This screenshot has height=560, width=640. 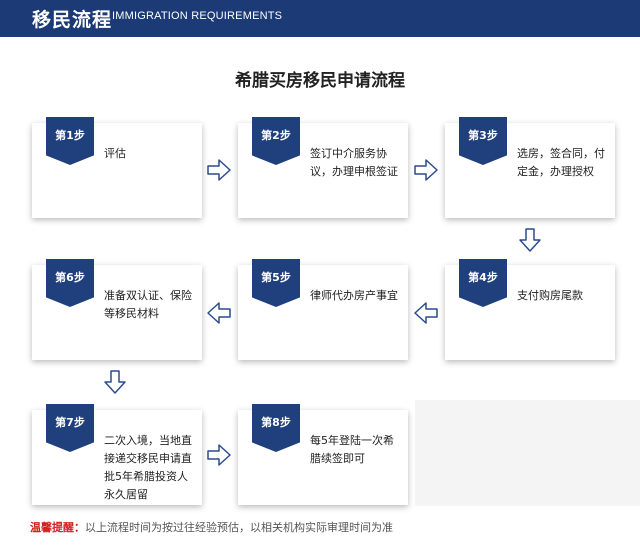 I want to click on step-badge-5: 第5步, so click(x=276, y=283).